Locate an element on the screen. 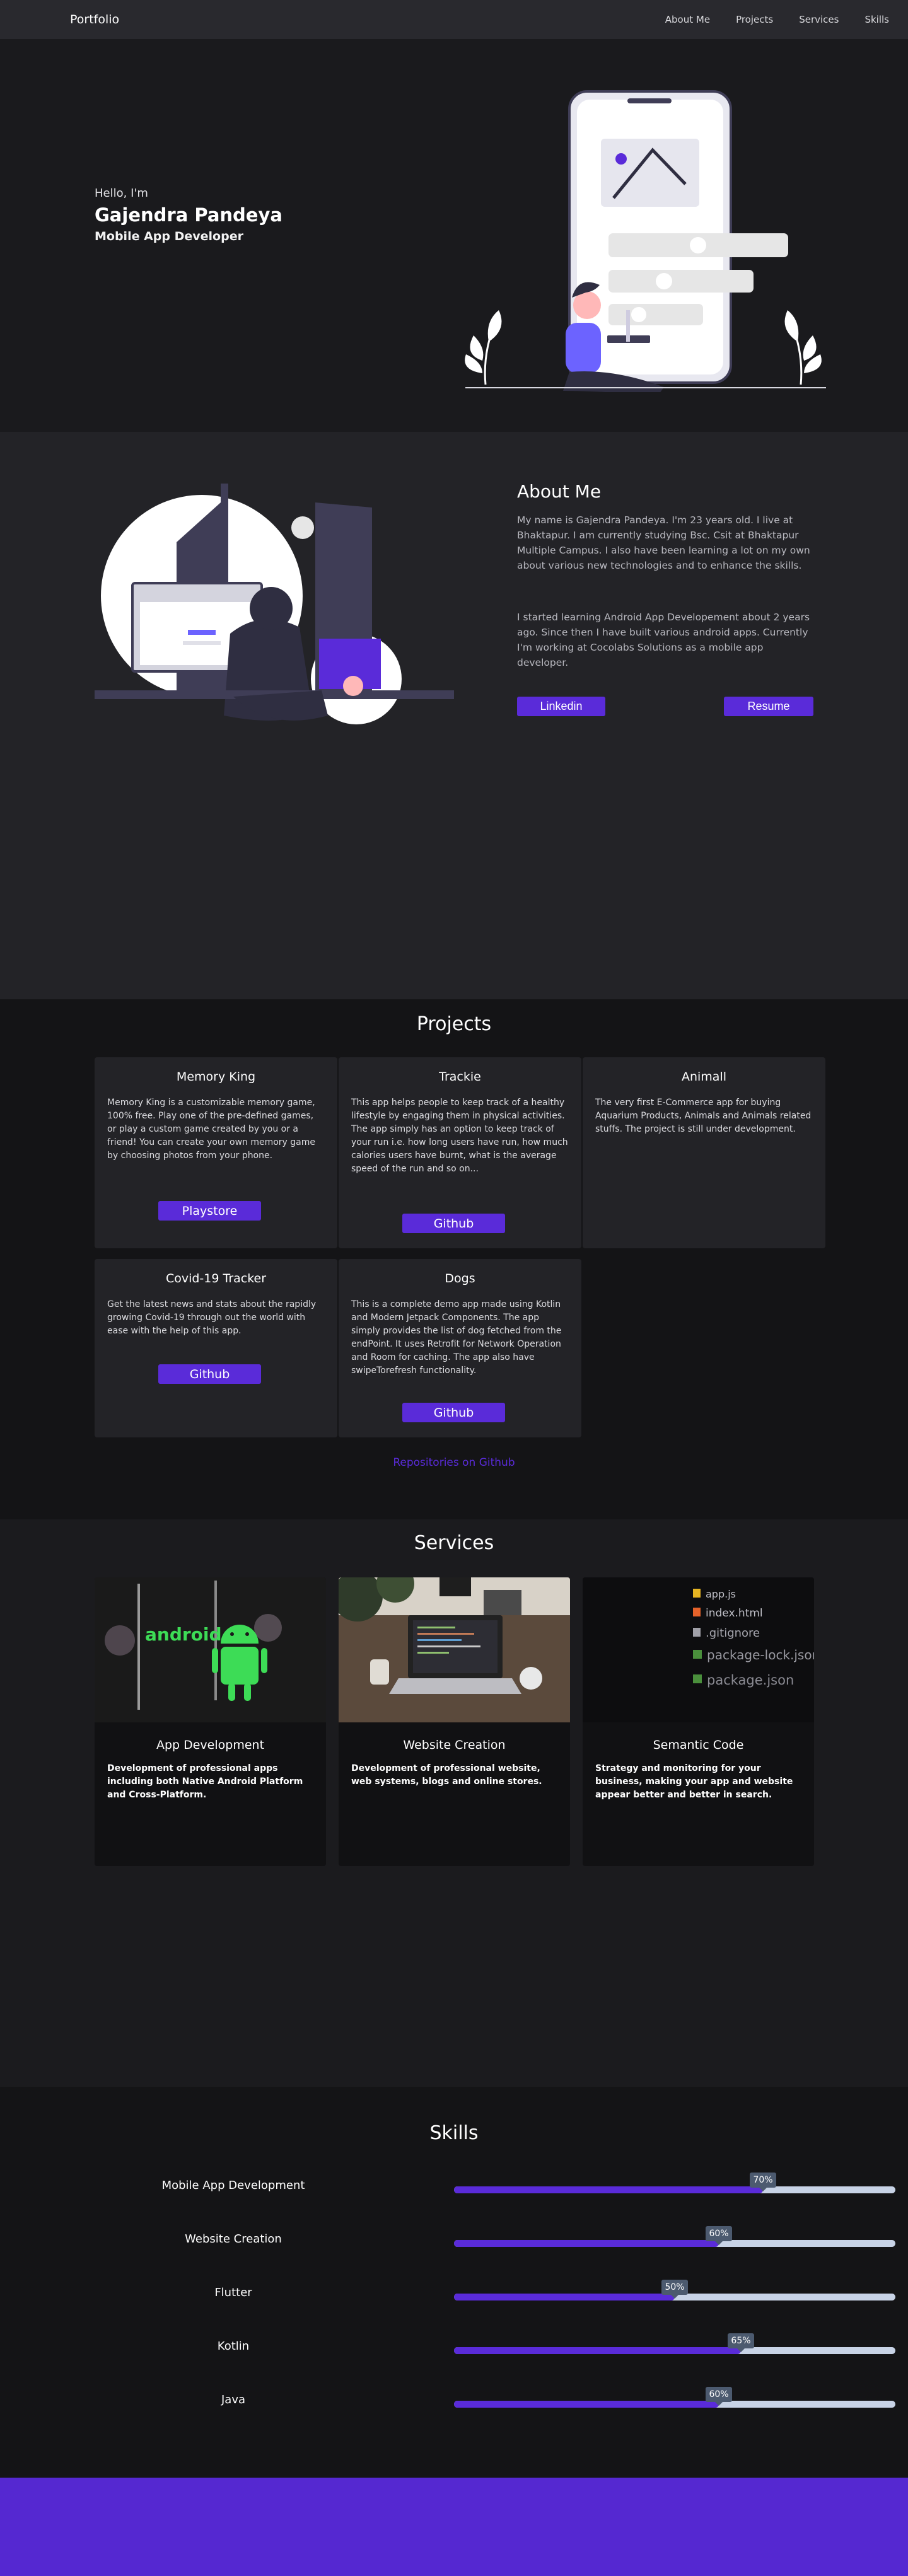 The width and height of the screenshot is (908, 2576). svg-text: package-lock.json is located at coordinates (760, 1655).